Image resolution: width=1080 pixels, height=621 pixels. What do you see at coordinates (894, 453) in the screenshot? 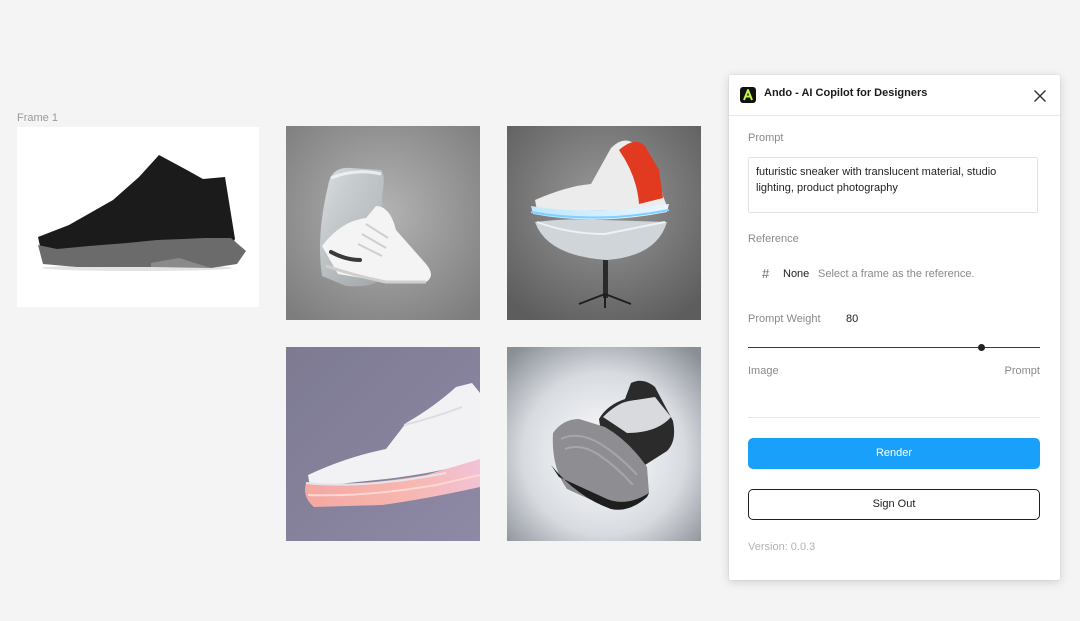
I see `render-button: Render` at bounding box center [894, 453].